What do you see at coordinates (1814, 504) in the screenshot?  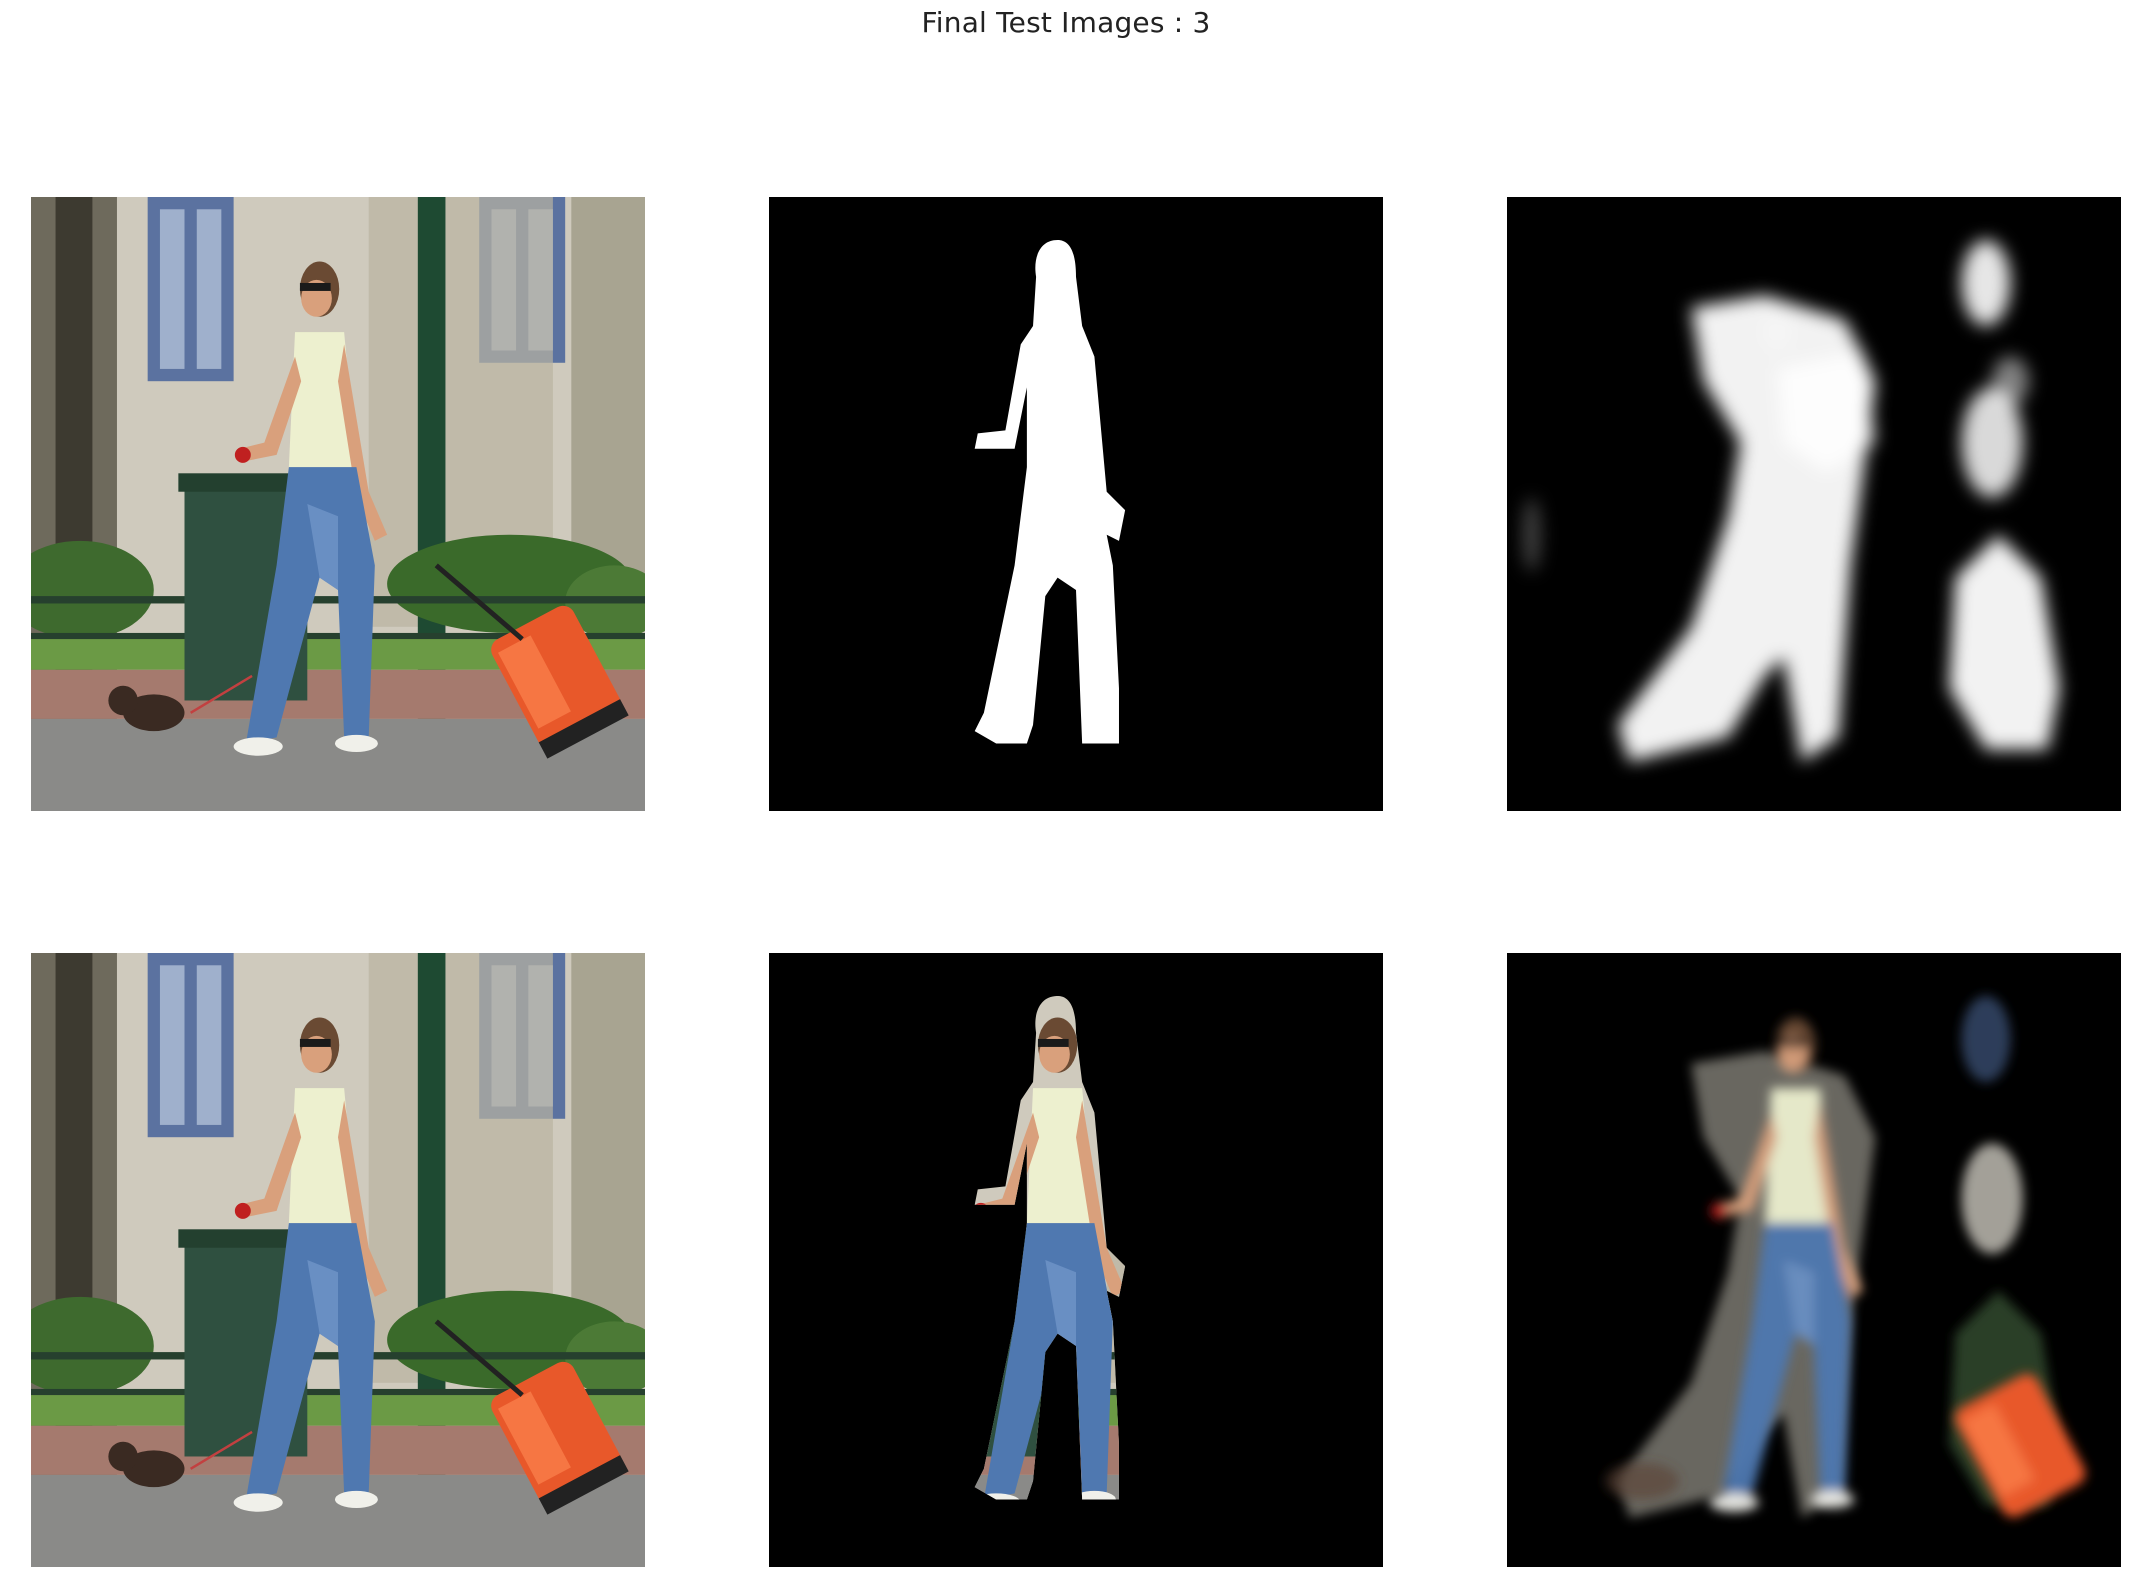 I see `predicted-mask` at bounding box center [1814, 504].